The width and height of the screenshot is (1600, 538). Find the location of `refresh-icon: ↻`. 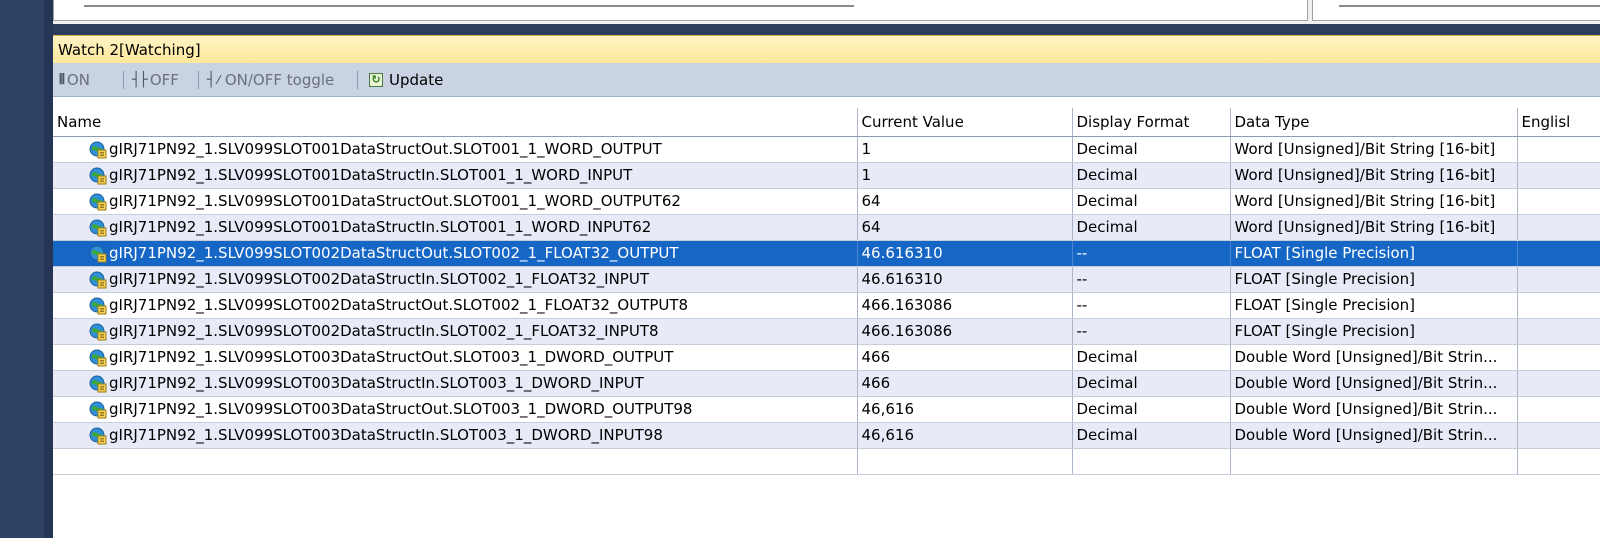

refresh-icon: ↻ is located at coordinates (376, 80).